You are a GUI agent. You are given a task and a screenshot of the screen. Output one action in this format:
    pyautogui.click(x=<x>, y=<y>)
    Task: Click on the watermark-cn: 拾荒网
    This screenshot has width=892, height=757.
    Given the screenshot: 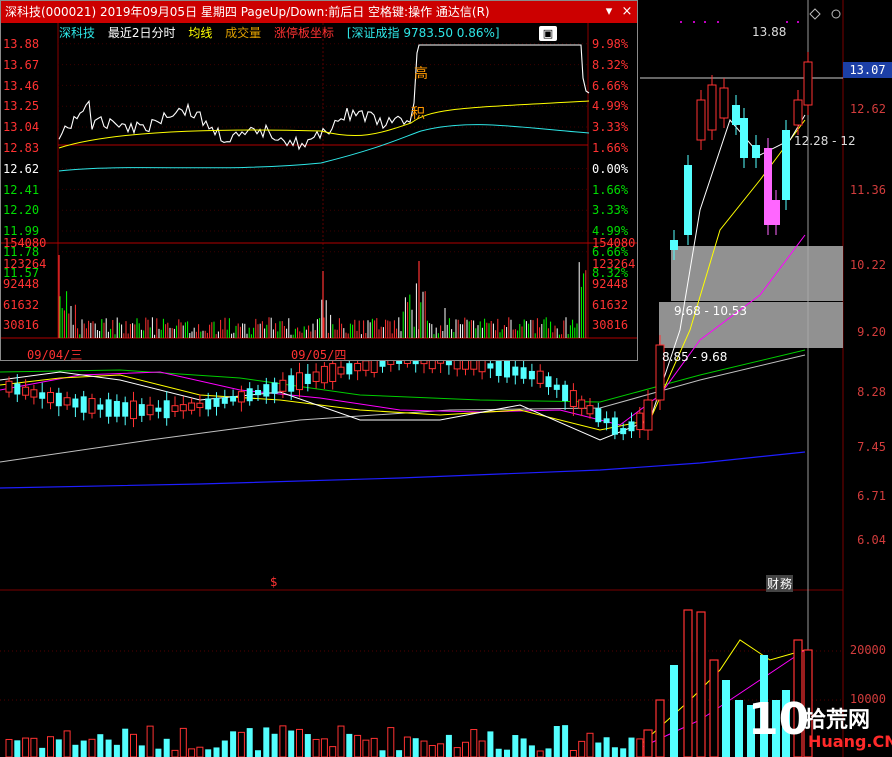 What is the action you would take?
    pyautogui.click(x=837, y=720)
    